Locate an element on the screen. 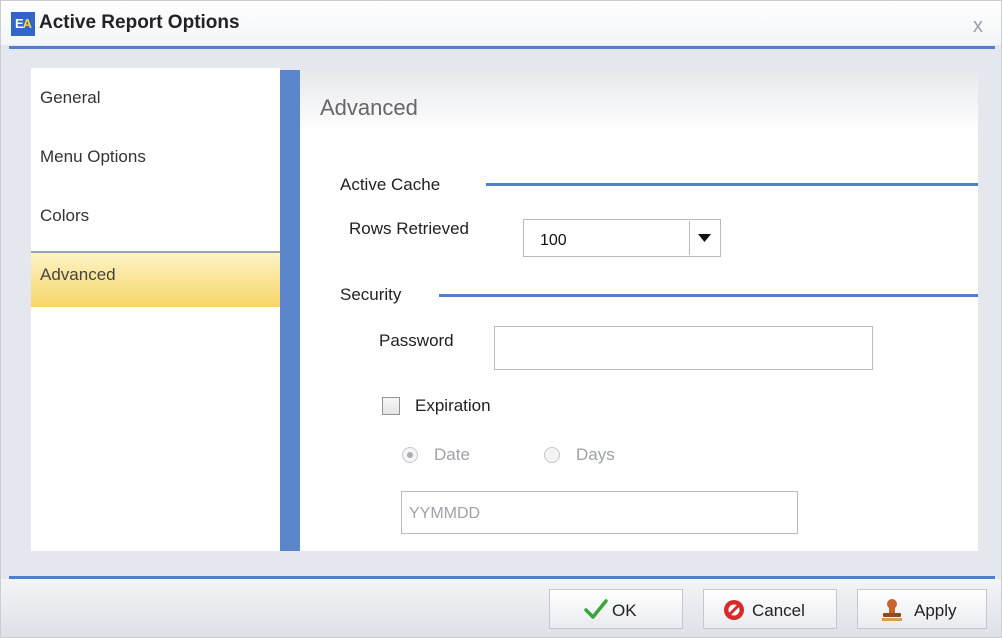  rows-retrieved-label: Rows Retrieved is located at coordinates (409, 228).